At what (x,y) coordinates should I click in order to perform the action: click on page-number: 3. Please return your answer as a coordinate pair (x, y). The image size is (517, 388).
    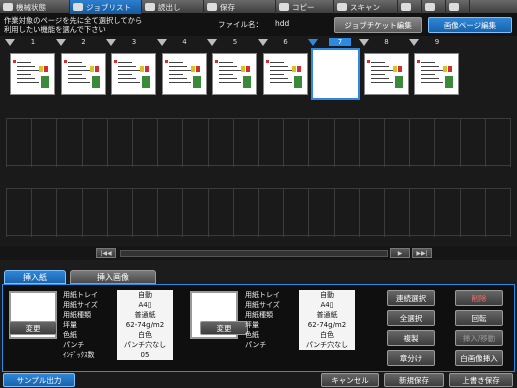
    Looking at the image, I should click on (134, 42).